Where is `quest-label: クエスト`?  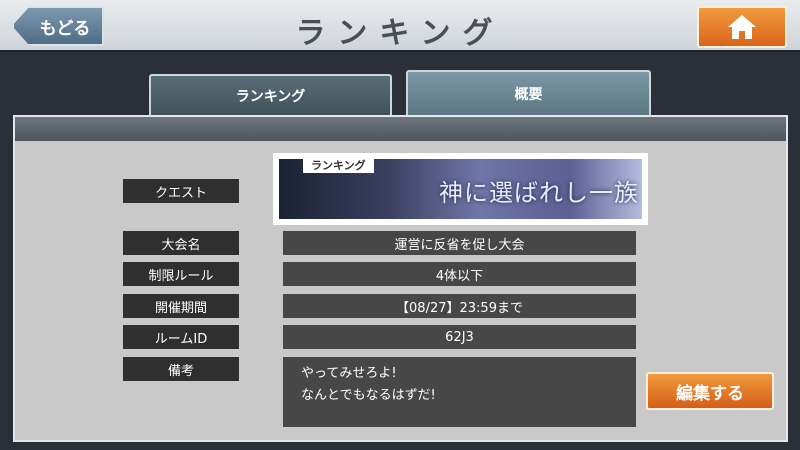 quest-label: クエスト is located at coordinates (181, 191).